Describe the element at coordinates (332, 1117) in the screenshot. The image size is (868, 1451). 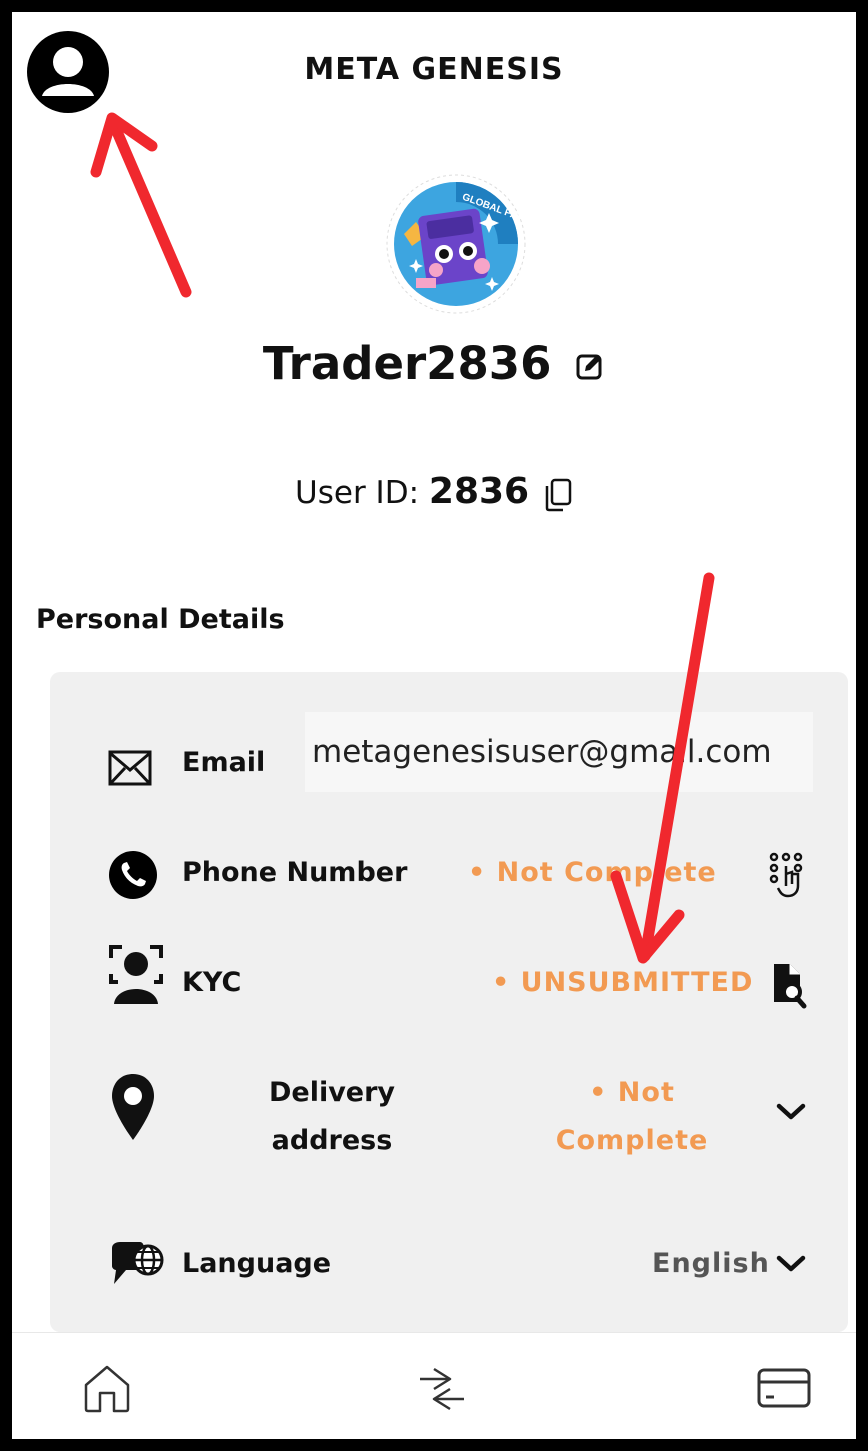
I see `delivery-address-label: Delivery address` at that location.